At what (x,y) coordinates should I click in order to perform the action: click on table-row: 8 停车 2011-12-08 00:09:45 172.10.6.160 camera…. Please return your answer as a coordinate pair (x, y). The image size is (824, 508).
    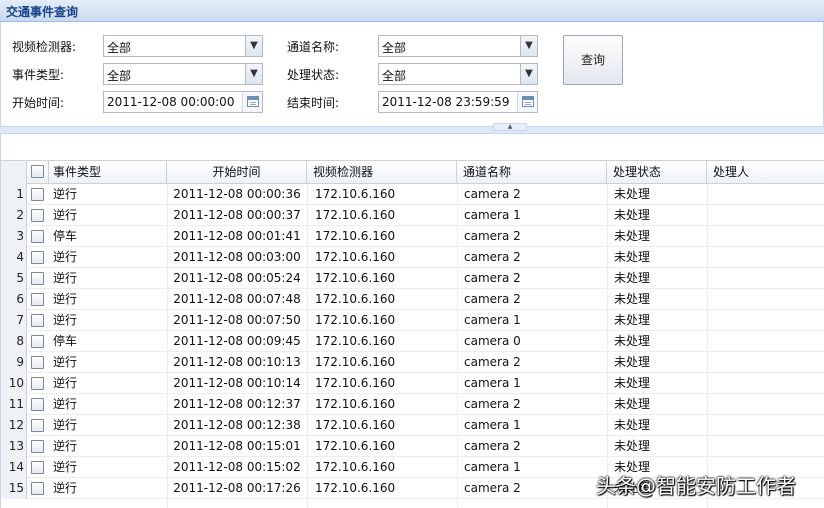
    Looking at the image, I should click on (412, 341).